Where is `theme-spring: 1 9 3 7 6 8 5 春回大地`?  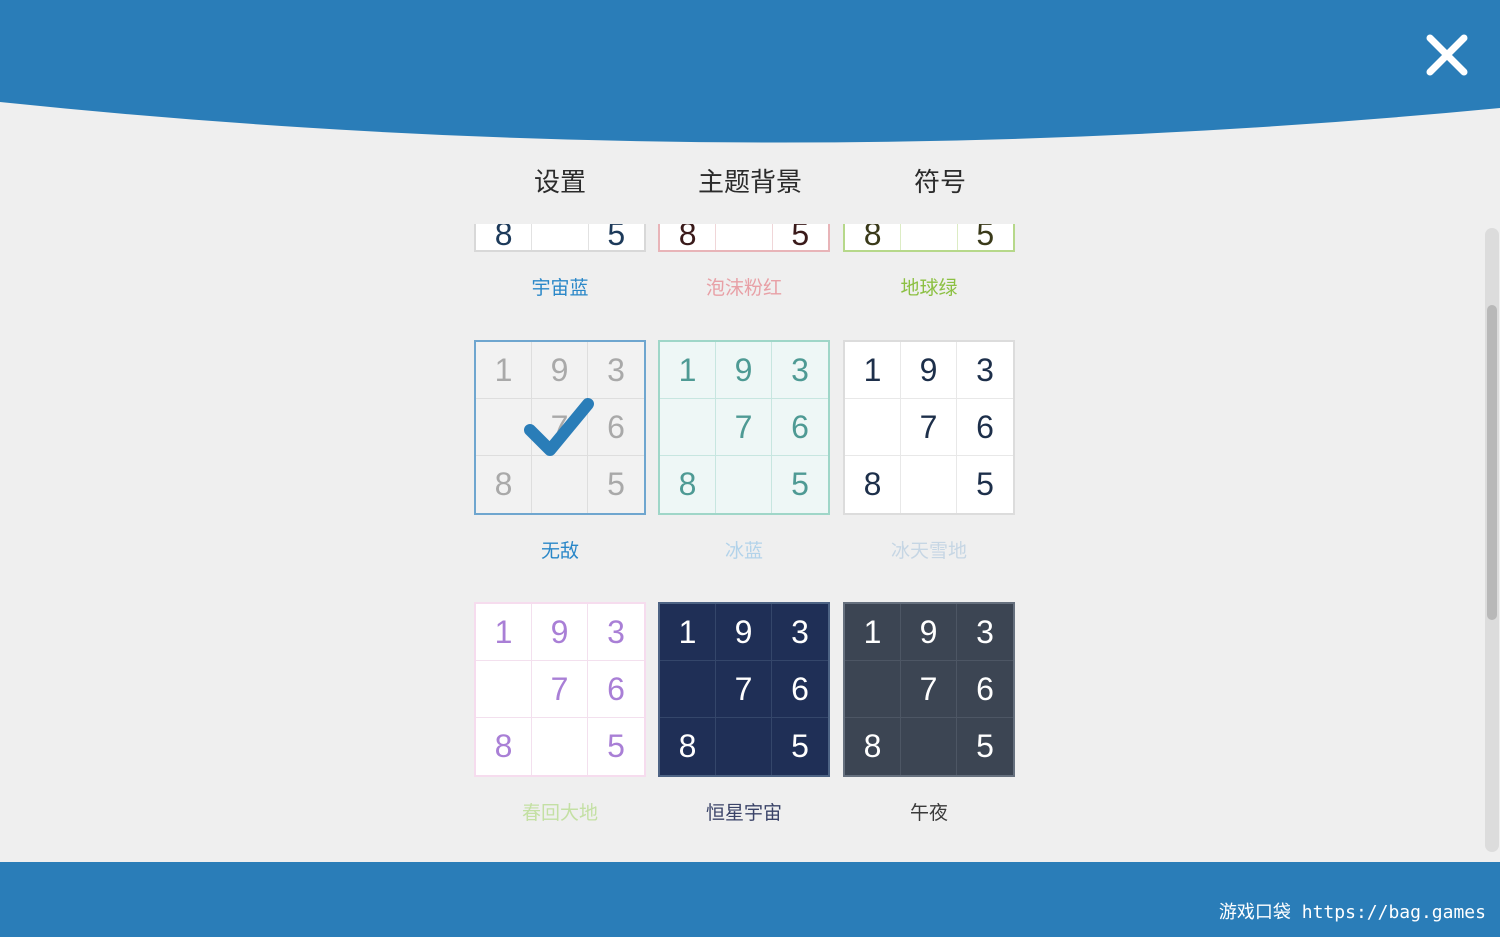
theme-spring: 1 9 3 7 6 8 5 春回大地 is located at coordinates (560, 713).